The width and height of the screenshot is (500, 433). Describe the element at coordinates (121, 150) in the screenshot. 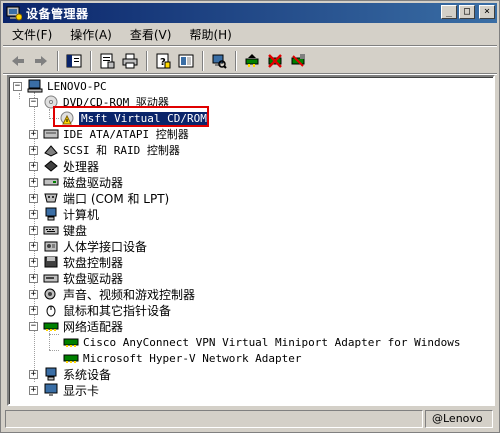

I see `tree-item-label: SCSI 和 RAID 控制器` at that location.